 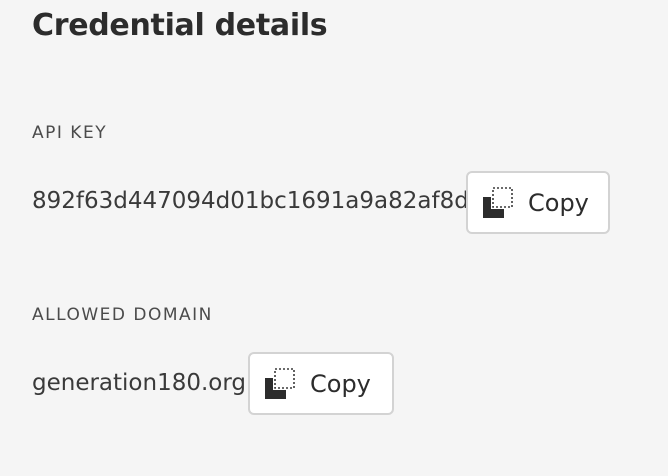 I want to click on copy-allowed-domain-button: Copy, so click(x=321, y=383).